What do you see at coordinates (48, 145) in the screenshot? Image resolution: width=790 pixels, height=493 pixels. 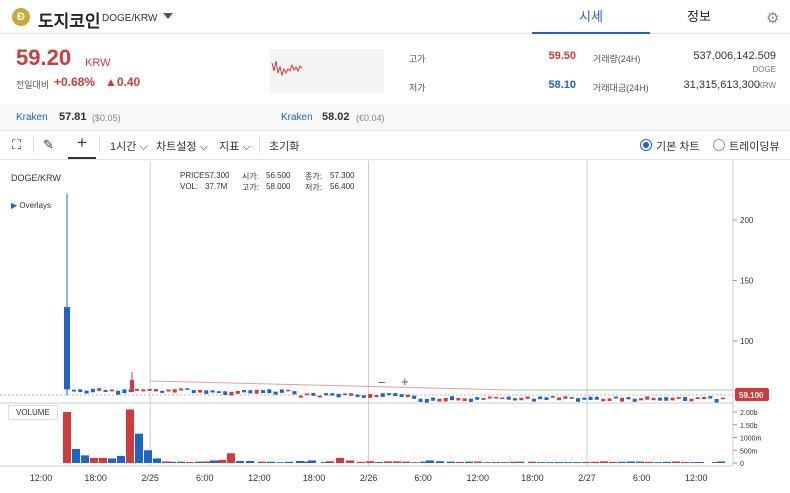 I see `pencil-icon: ✎` at bounding box center [48, 145].